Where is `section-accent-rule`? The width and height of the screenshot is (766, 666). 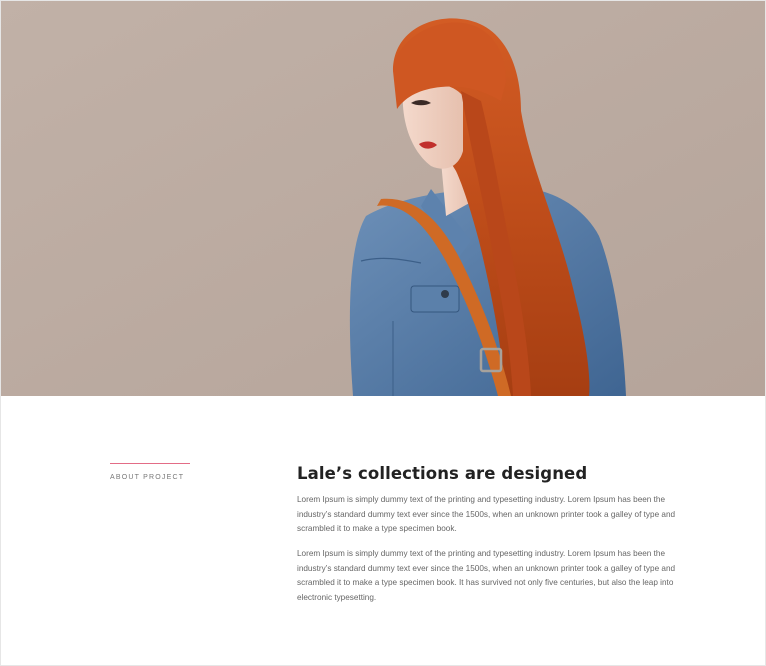
section-accent-rule is located at coordinates (150, 463).